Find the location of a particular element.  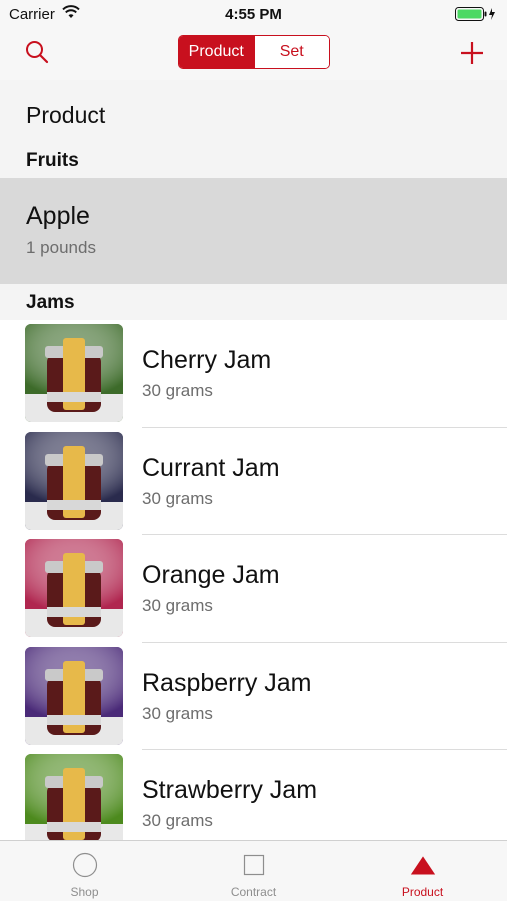

segment-product: Product is located at coordinates (216, 52).